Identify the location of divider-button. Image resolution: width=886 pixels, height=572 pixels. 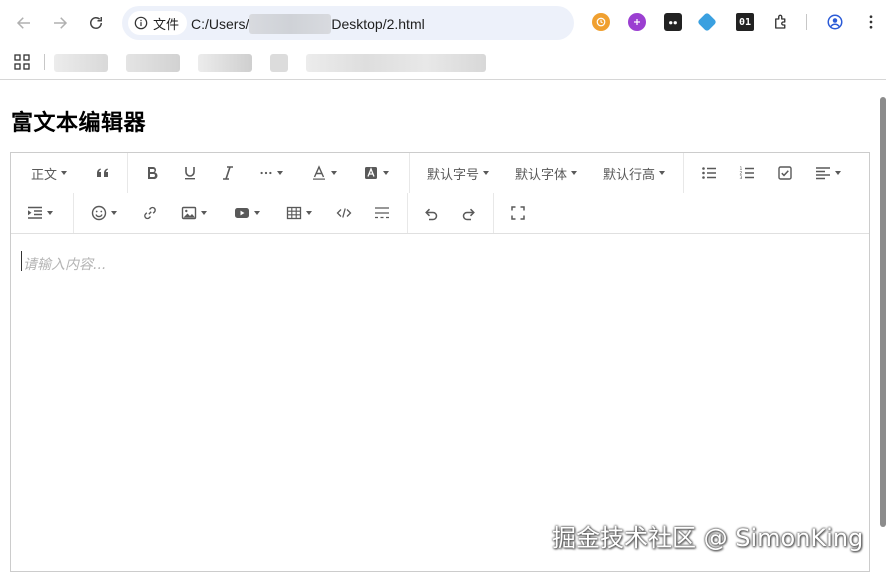
(382, 213).